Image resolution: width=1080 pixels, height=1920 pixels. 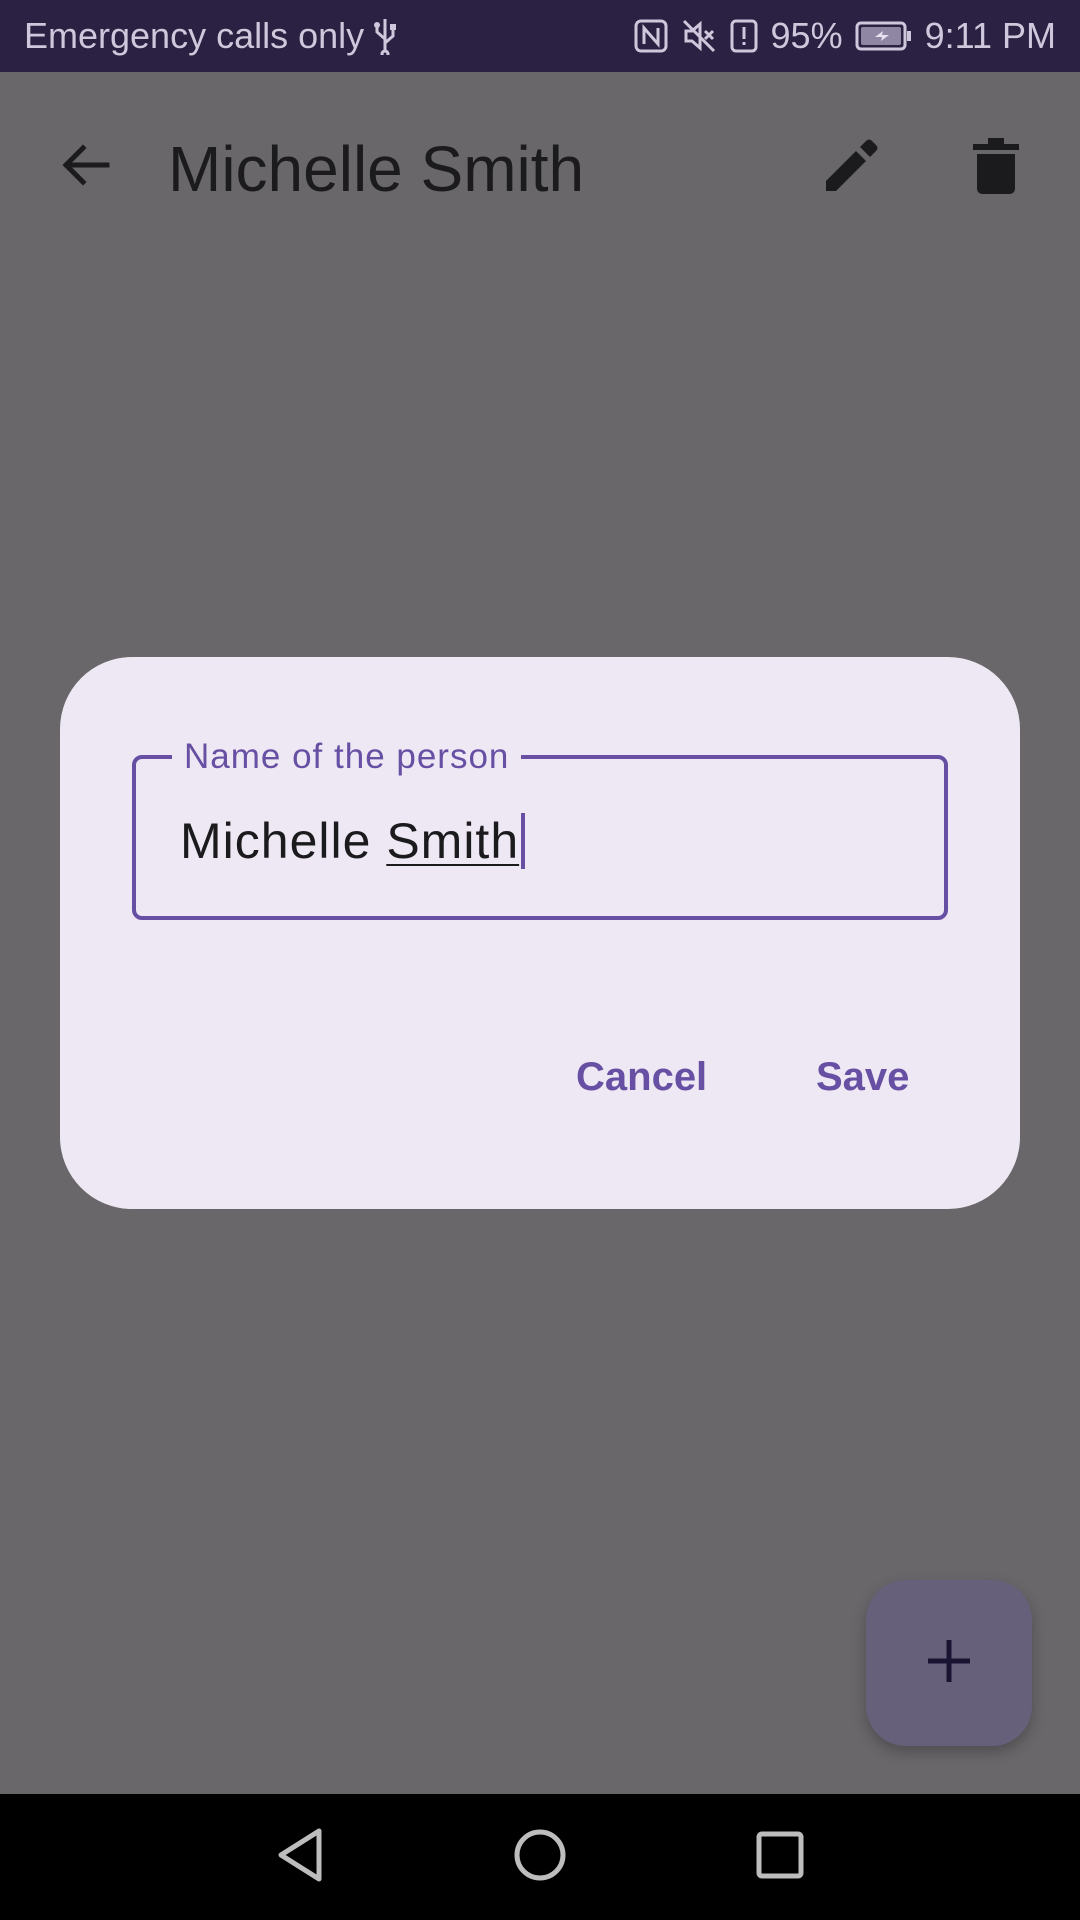 I want to click on navigation-bar, so click(x=540, y=1857).